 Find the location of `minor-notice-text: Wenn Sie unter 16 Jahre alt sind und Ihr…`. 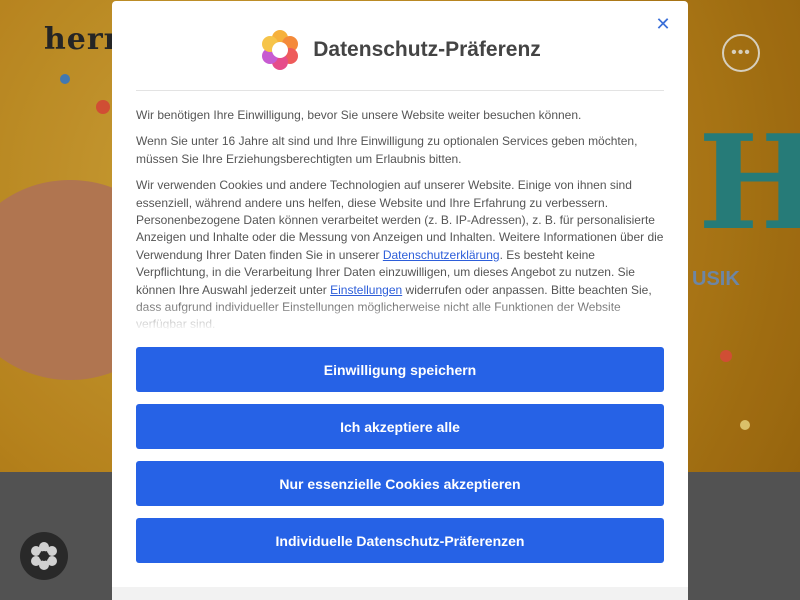

minor-notice-text: Wenn Sie unter 16 Jahre alt sind und Ihr… is located at coordinates (387, 150).